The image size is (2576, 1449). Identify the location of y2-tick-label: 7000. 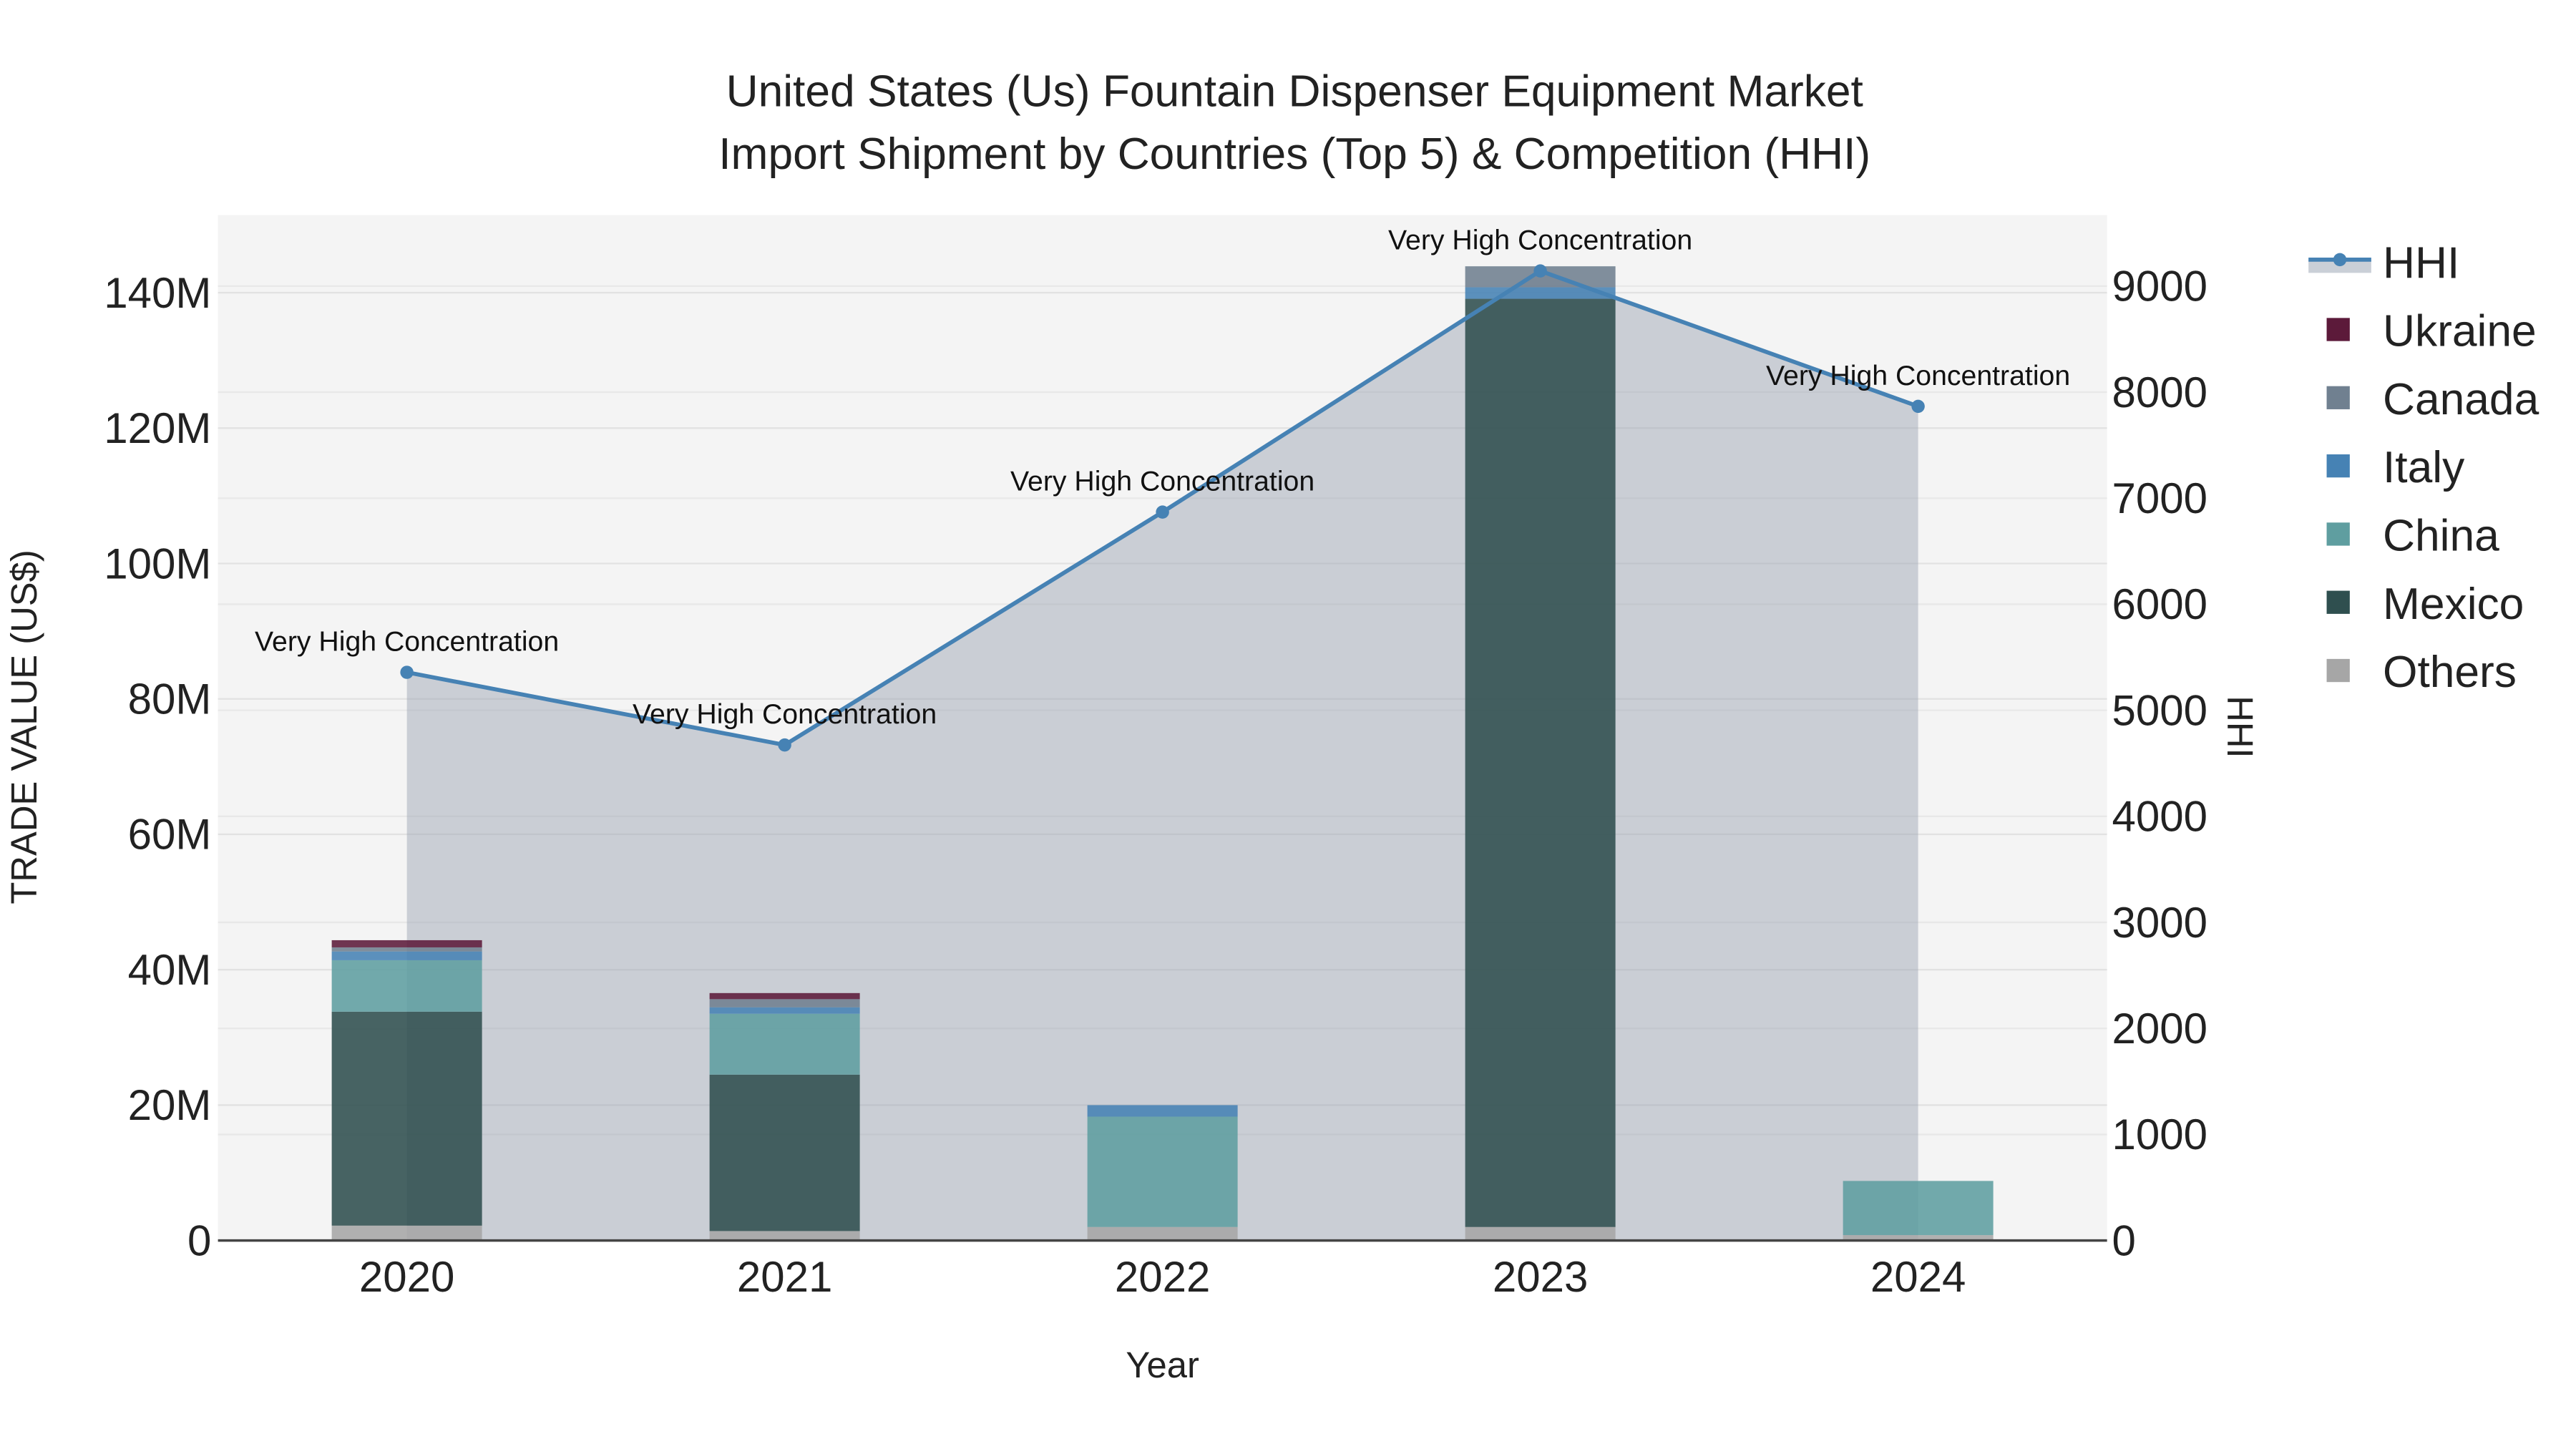
(2159, 498).